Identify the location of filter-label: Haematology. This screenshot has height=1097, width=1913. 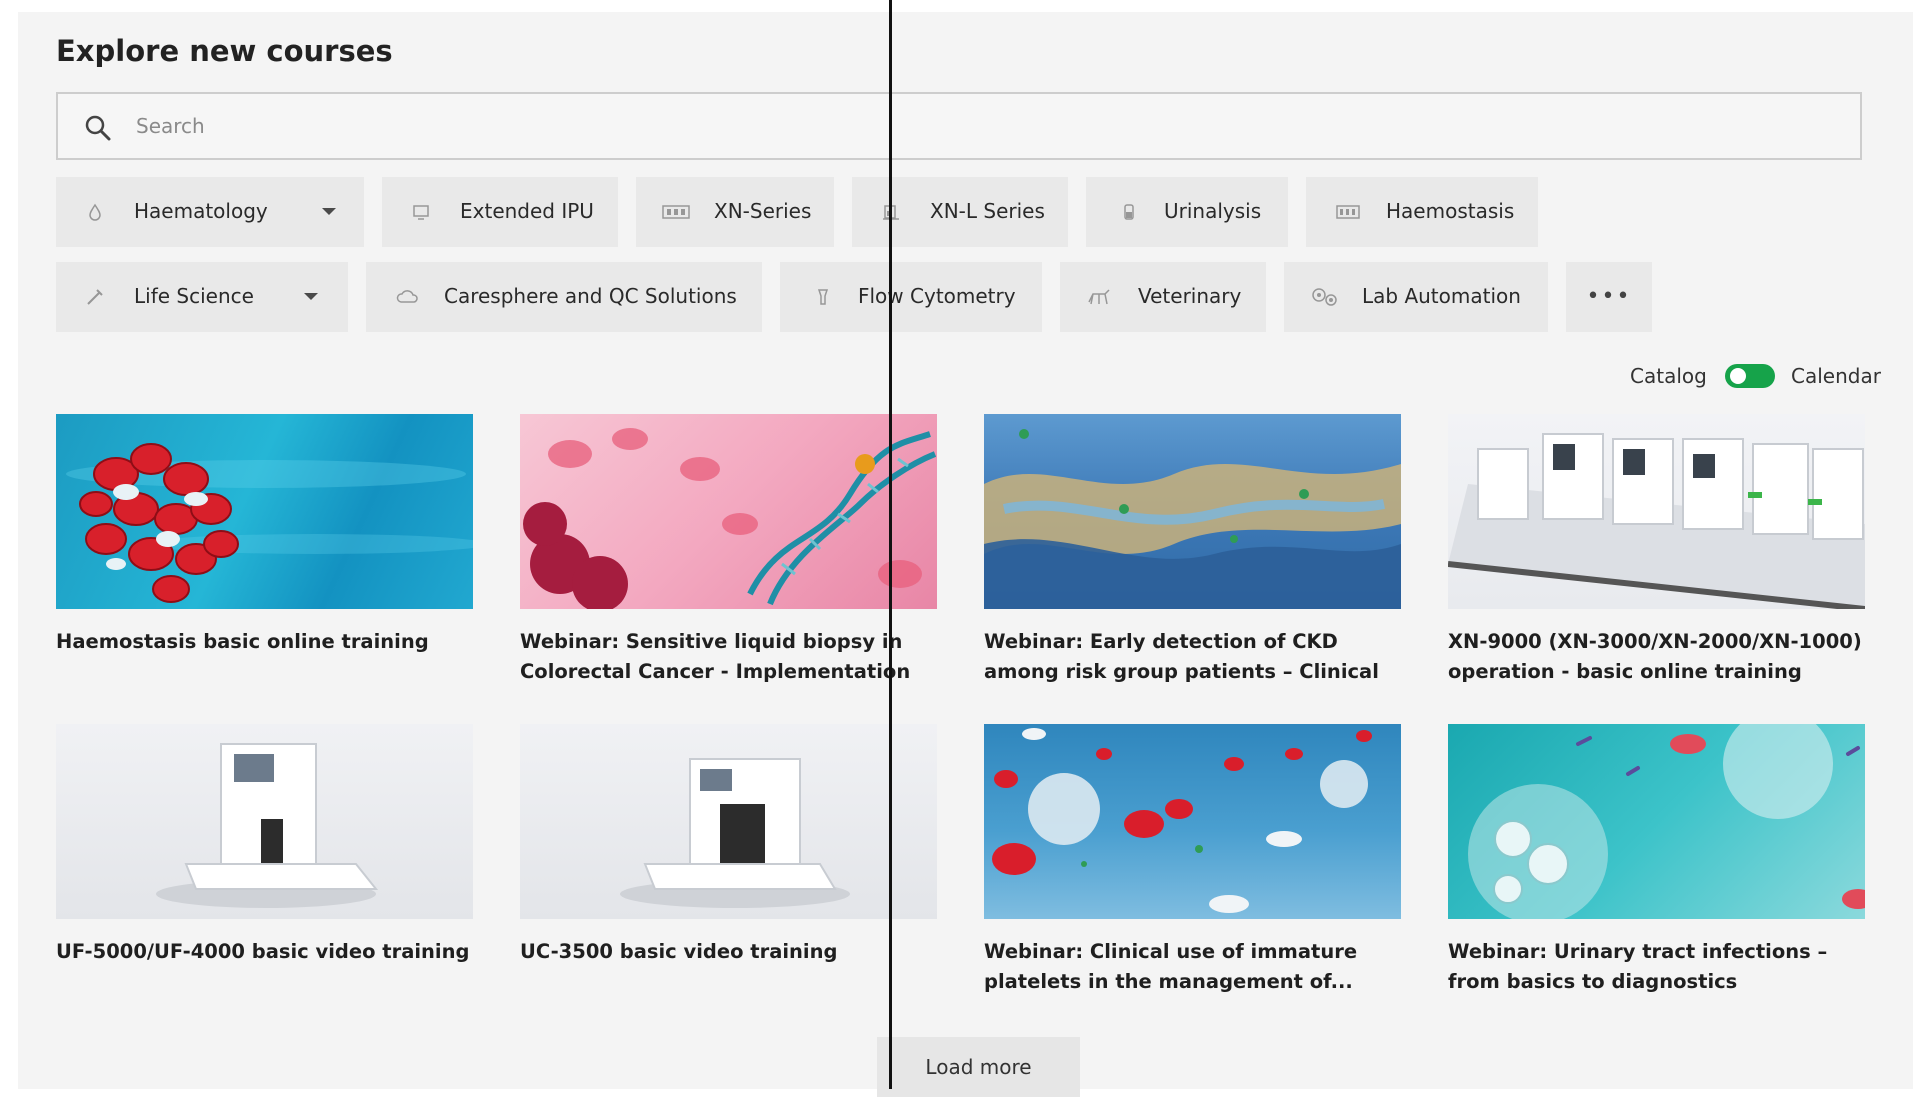
(201, 211).